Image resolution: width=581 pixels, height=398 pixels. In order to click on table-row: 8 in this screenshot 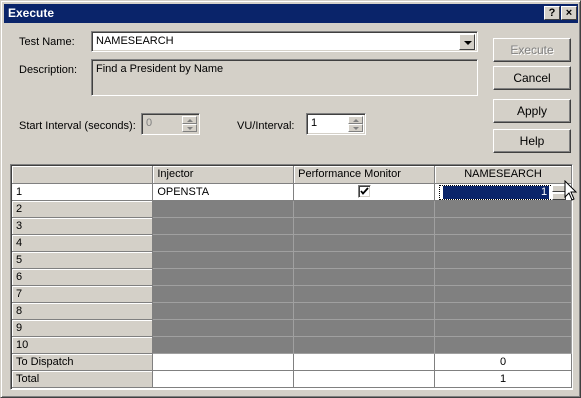, I will do `click(292, 311)`.